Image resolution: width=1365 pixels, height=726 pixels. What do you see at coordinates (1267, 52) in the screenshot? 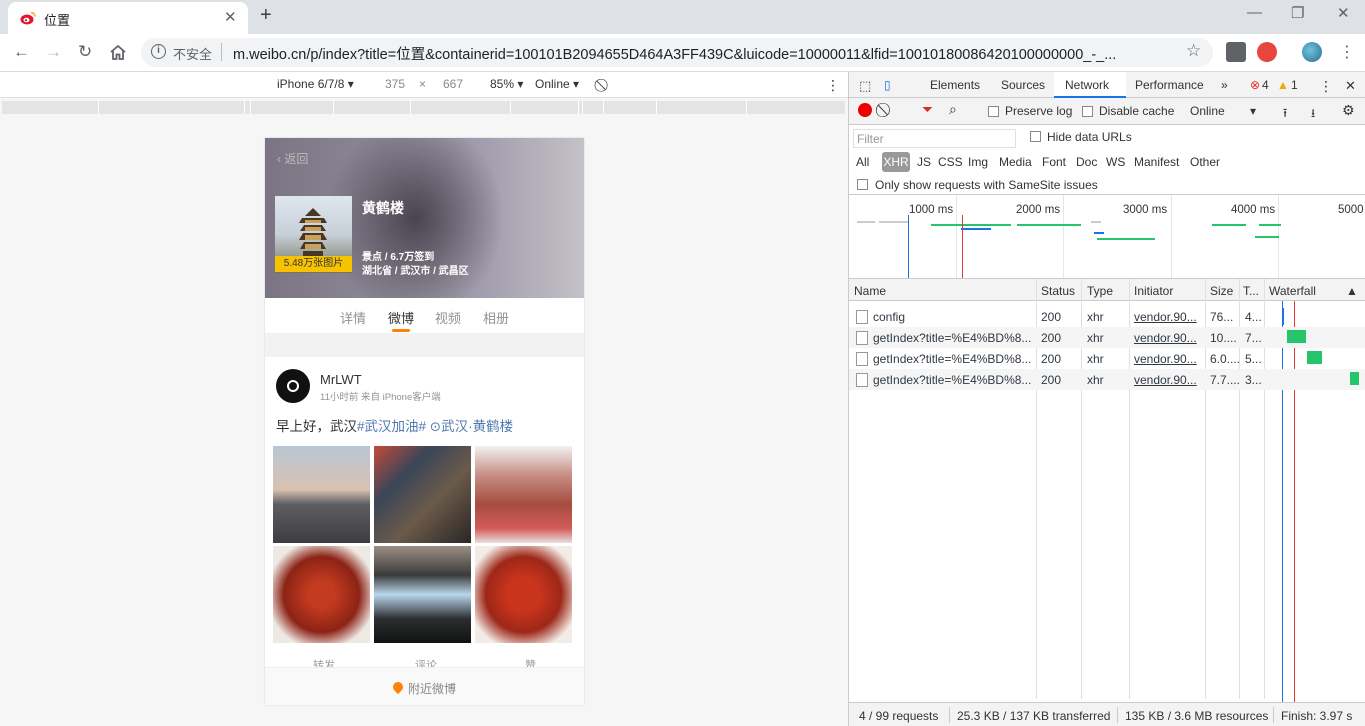
I see `infinity-extension-icon` at bounding box center [1267, 52].